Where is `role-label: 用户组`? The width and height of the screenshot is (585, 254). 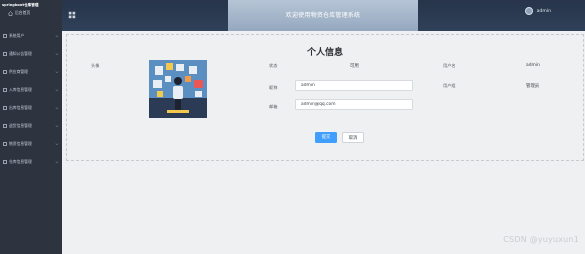 role-label: 用户组 is located at coordinates (449, 85).